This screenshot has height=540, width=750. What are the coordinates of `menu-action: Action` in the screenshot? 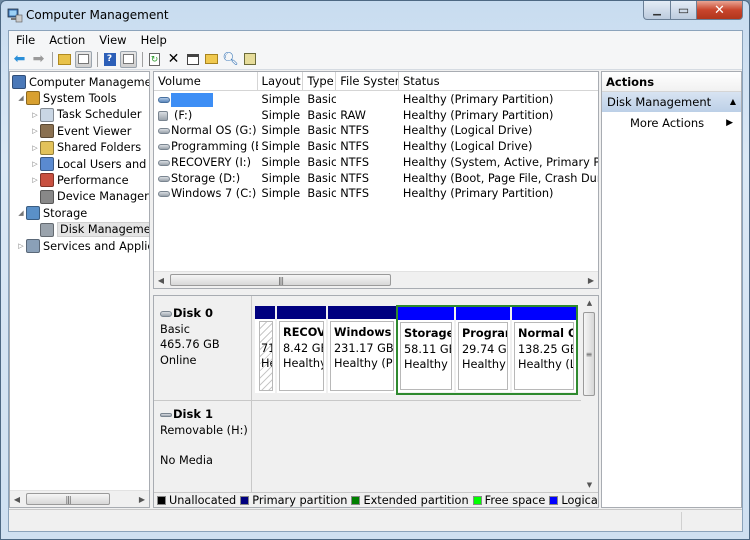 It's located at (67, 40).